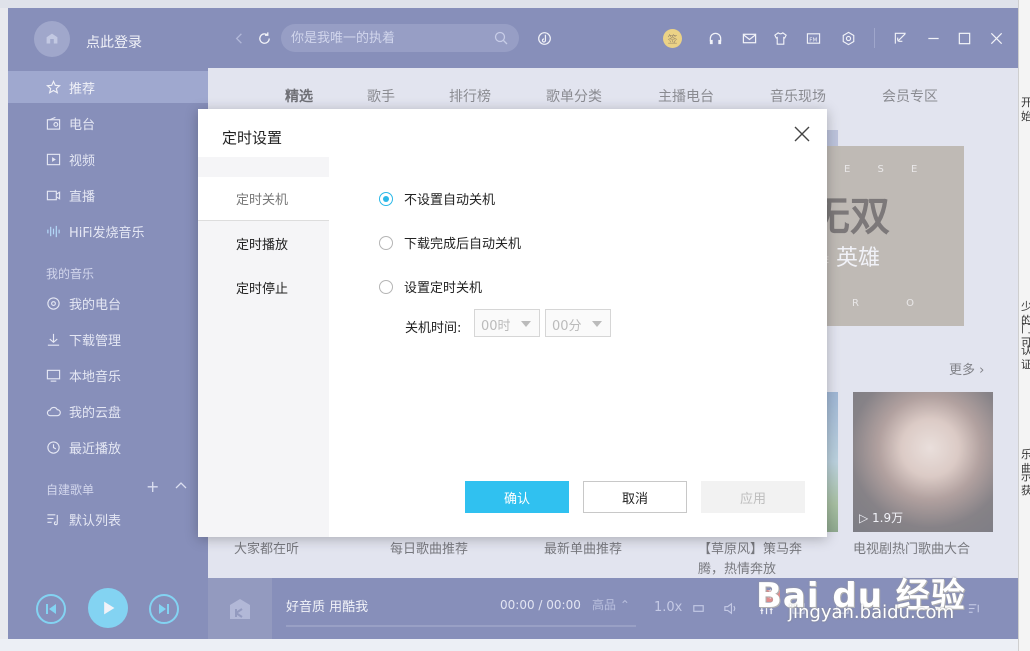  I want to click on headphones-icon, so click(715, 38).